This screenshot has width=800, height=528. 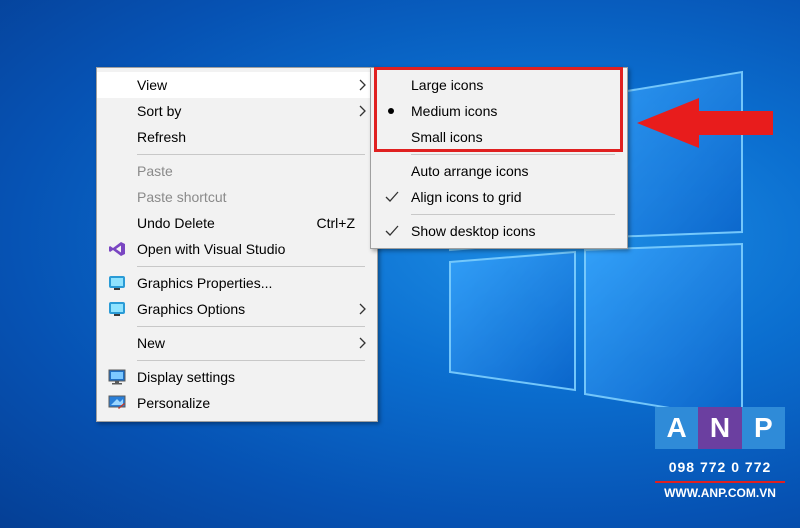 I want to click on menu-item-open-visual-studio: Open with Visual Studio, so click(x=237, y=249).